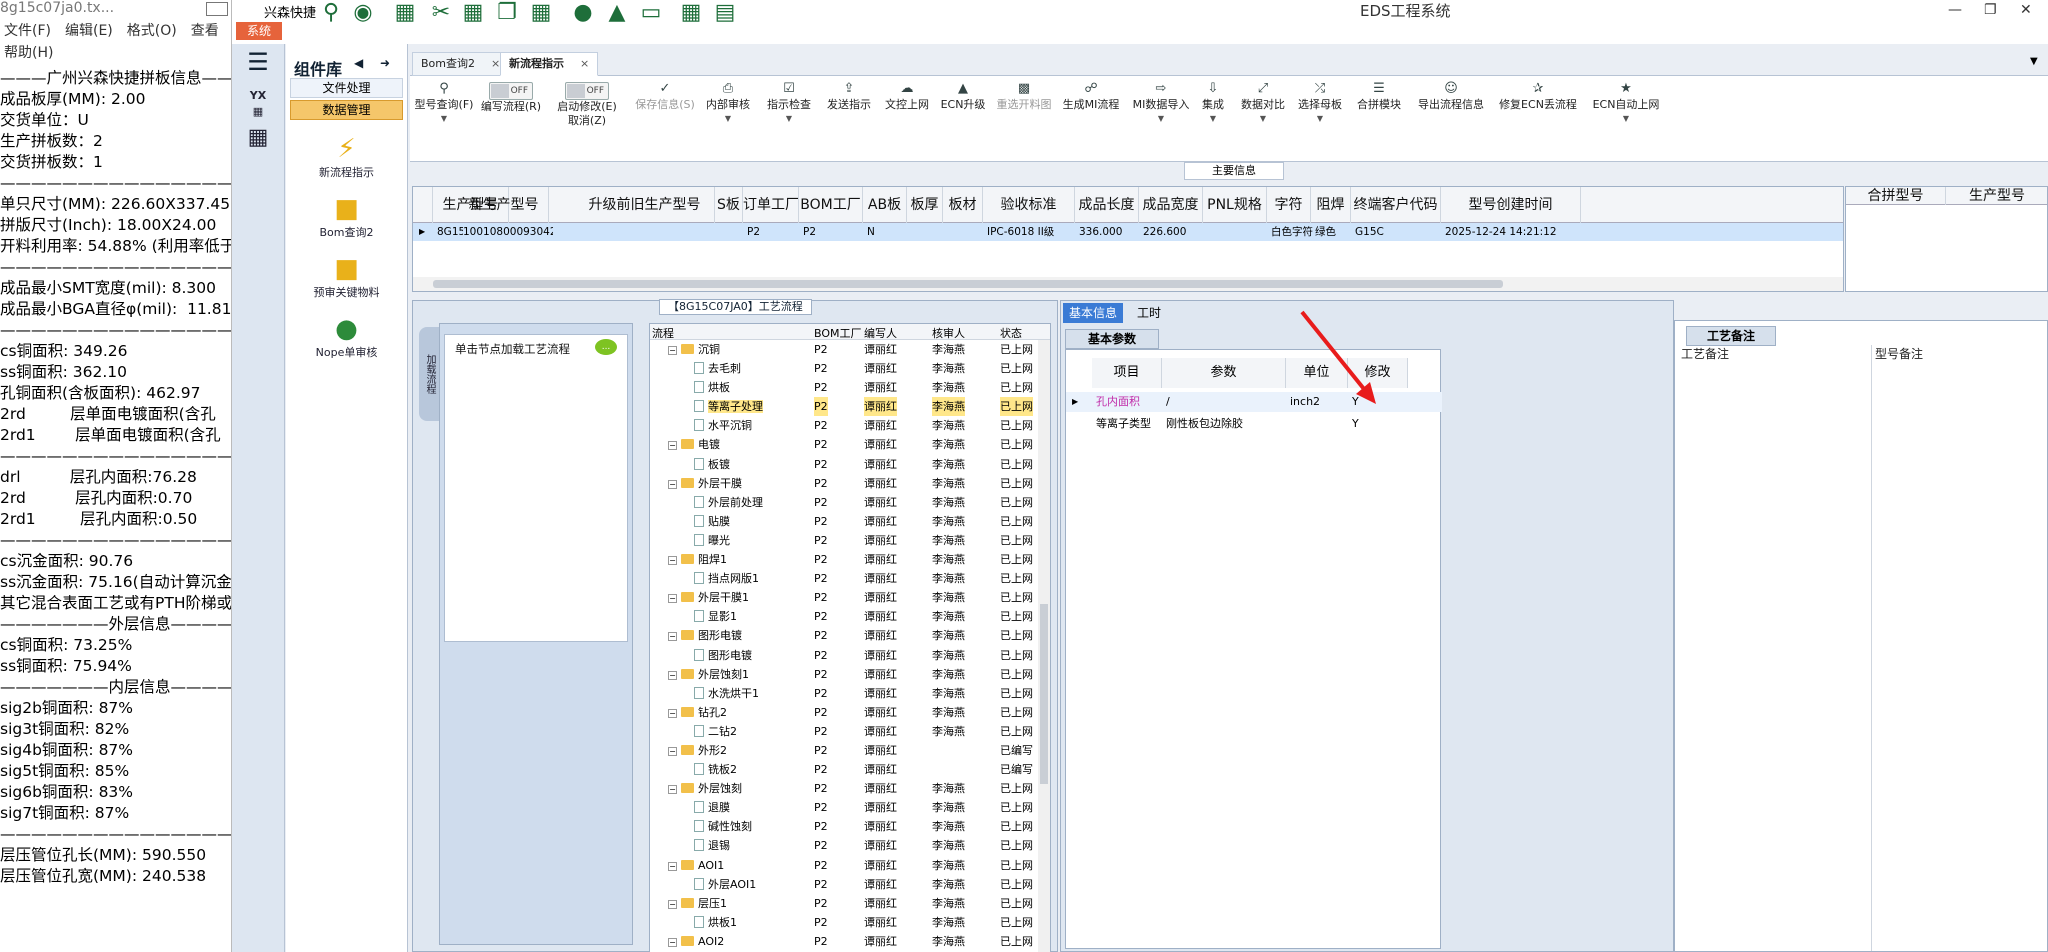 The width and height of the screenshot is (2048, 952). What do you see at coordinates (473, 13) in the screenshot?
I see `grid-icon: ▦` at bounding box center [473, 13].